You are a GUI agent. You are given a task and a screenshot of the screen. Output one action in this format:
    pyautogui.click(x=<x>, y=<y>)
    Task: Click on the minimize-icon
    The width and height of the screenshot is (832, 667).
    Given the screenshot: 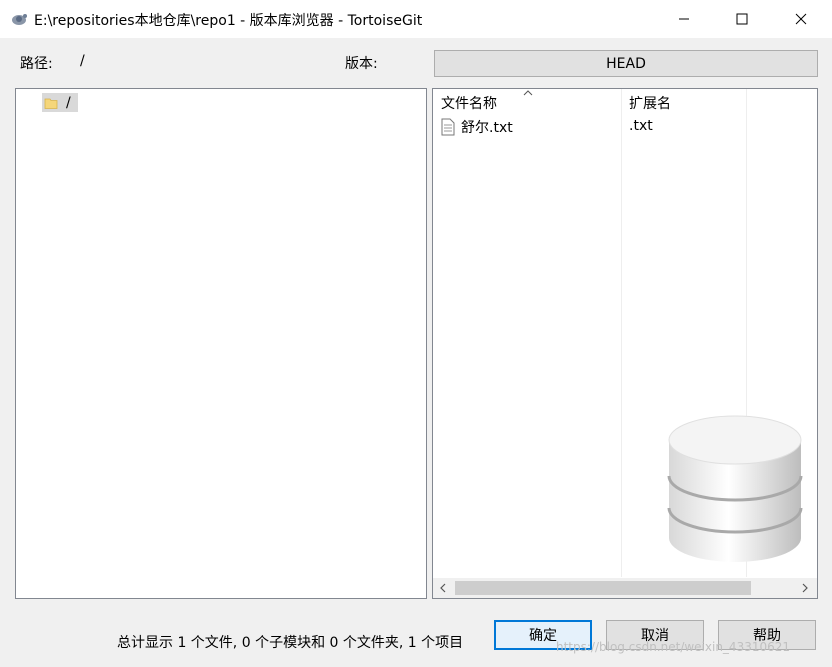 What is the action you would take?
    pyautogui.click(x=684, y=19)
    